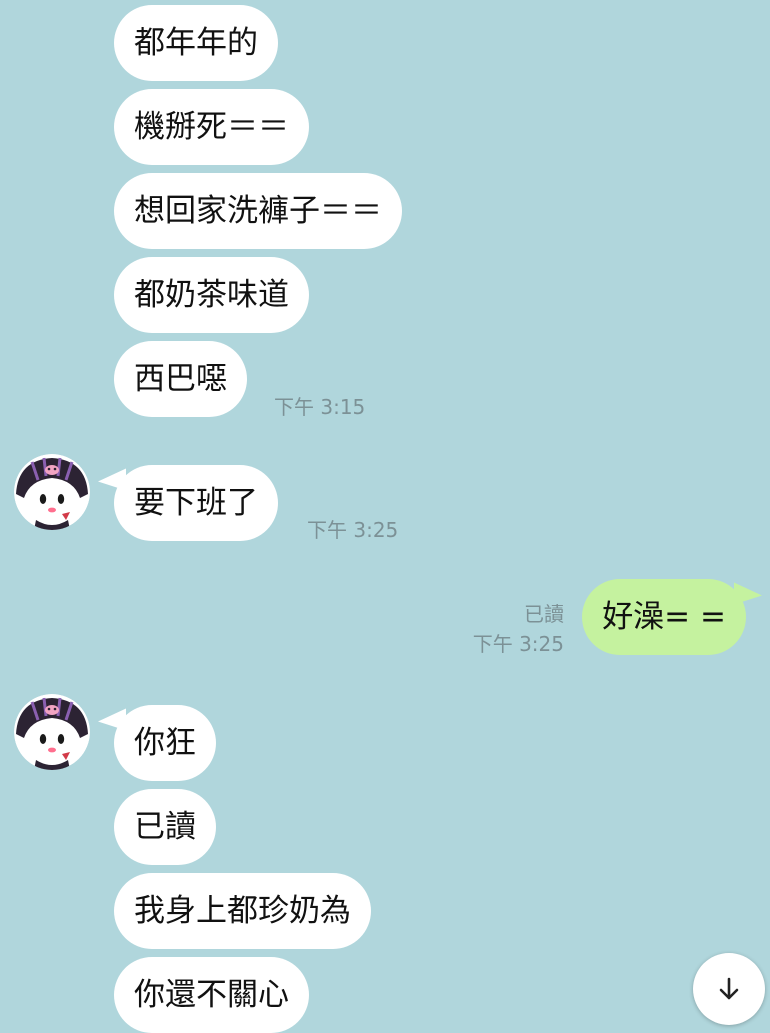 This screenshot has height=1033, width=770. I want to click on message-bubble: 都年年的, so click(196, 43).